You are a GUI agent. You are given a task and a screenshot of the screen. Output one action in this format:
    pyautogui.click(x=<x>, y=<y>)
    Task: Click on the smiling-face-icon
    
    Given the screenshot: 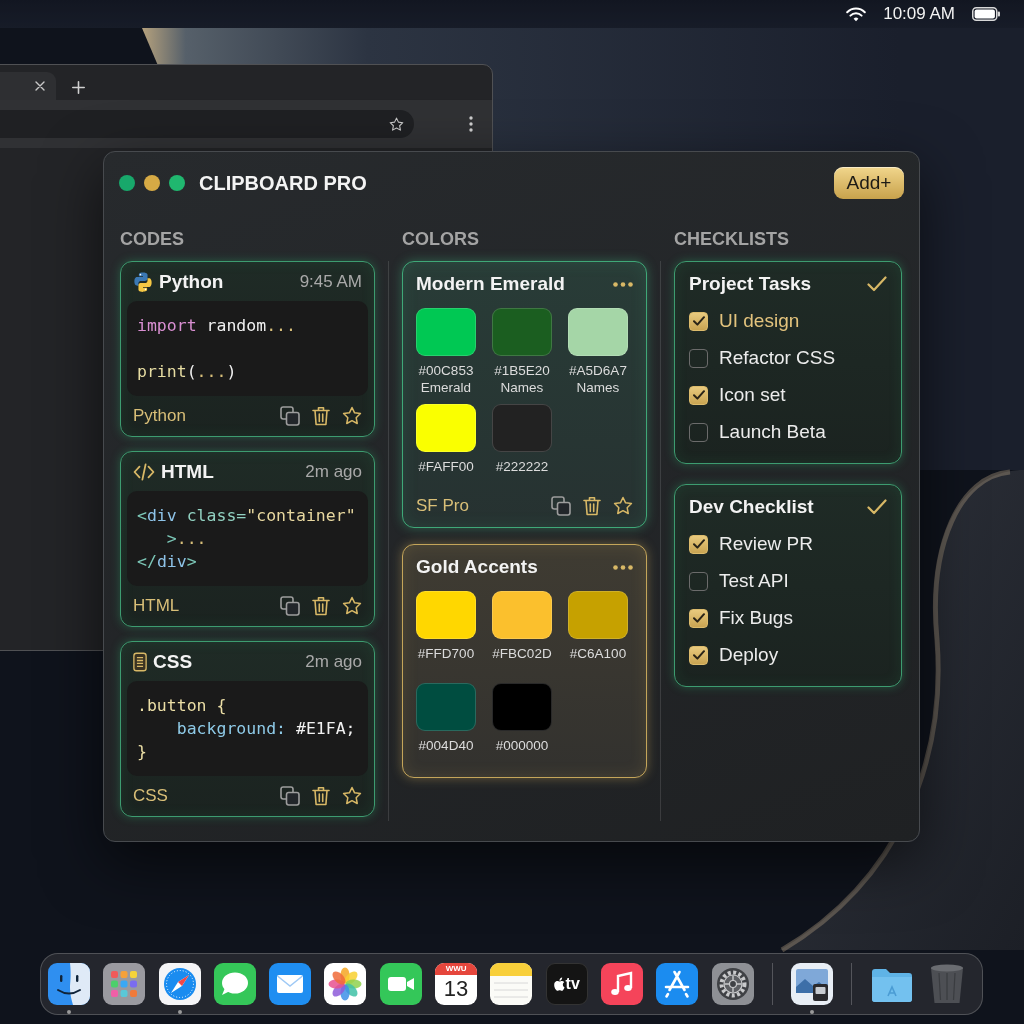 What is the action you would take?
    pyautogui.click(x=69, y=984)
    